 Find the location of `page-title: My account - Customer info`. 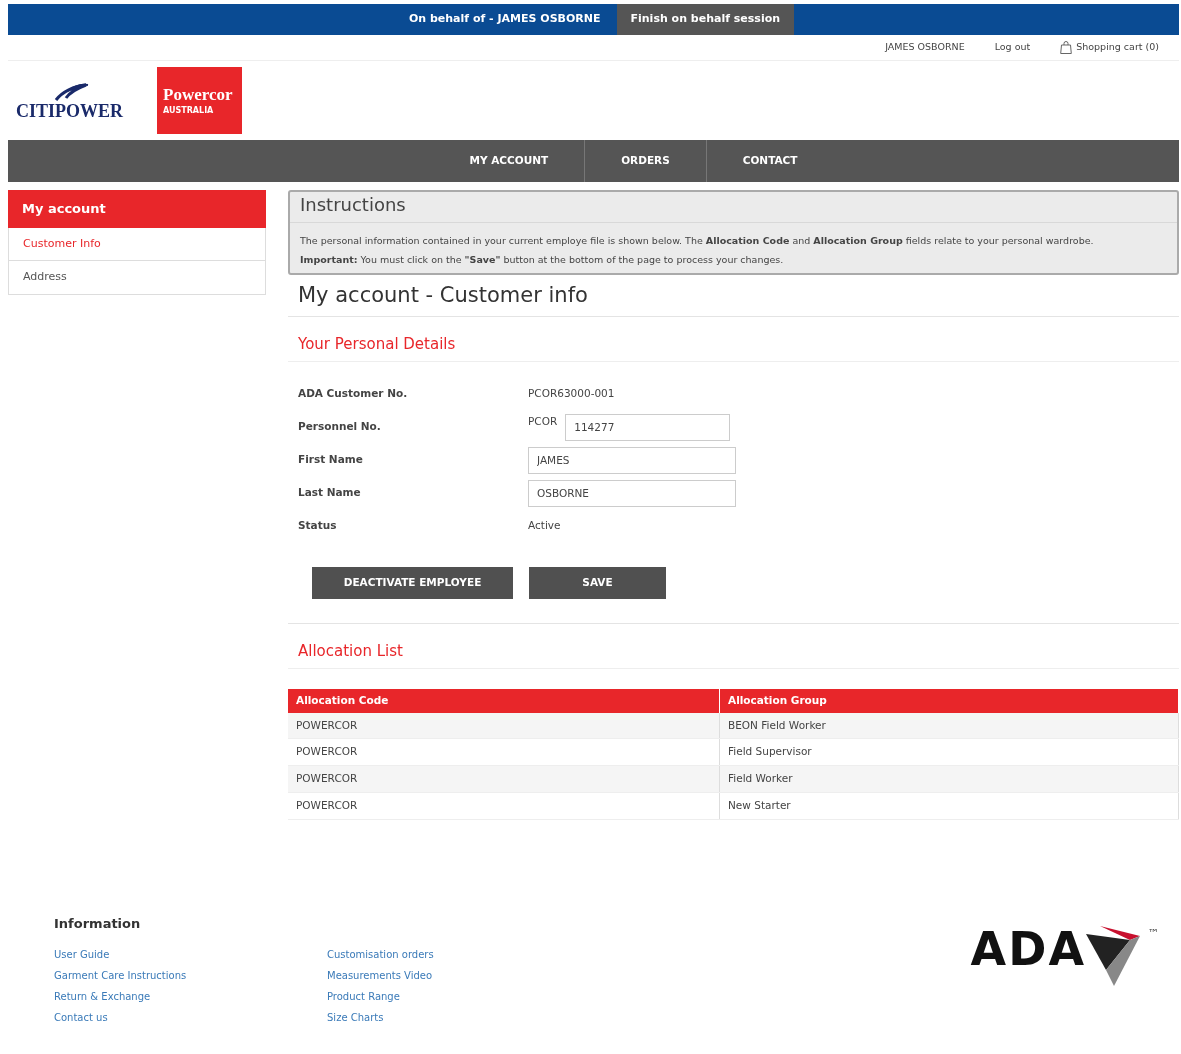

page-title: My account - Customer info is located at coordinates (443, 295).